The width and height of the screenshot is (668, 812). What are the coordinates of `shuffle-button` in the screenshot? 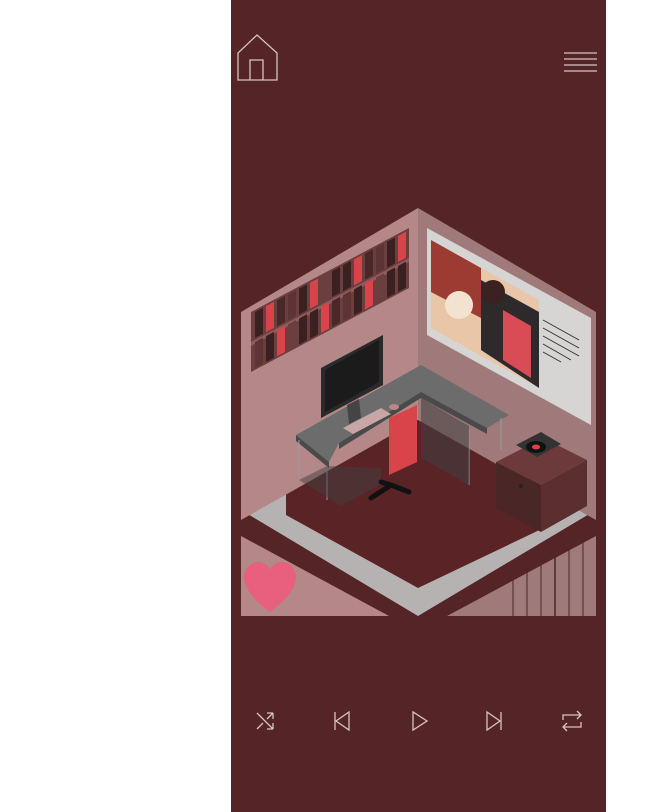 It's located at (265, 721).